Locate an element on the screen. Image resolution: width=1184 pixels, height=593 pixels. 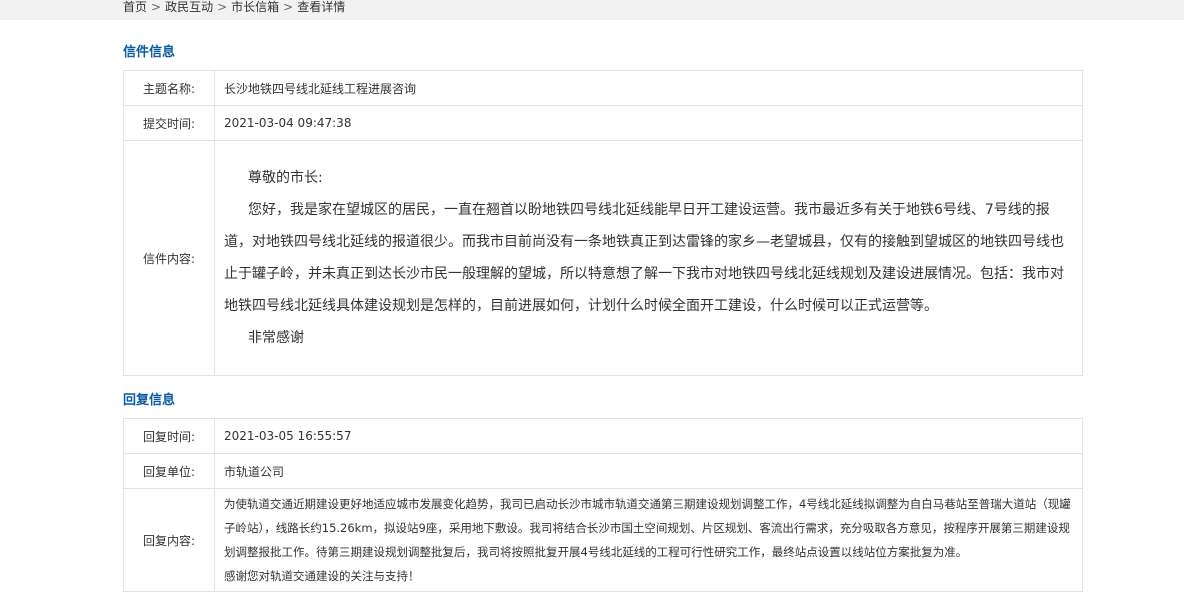
letter-section-title: 信件信息 is located at coordinates (149, 52).